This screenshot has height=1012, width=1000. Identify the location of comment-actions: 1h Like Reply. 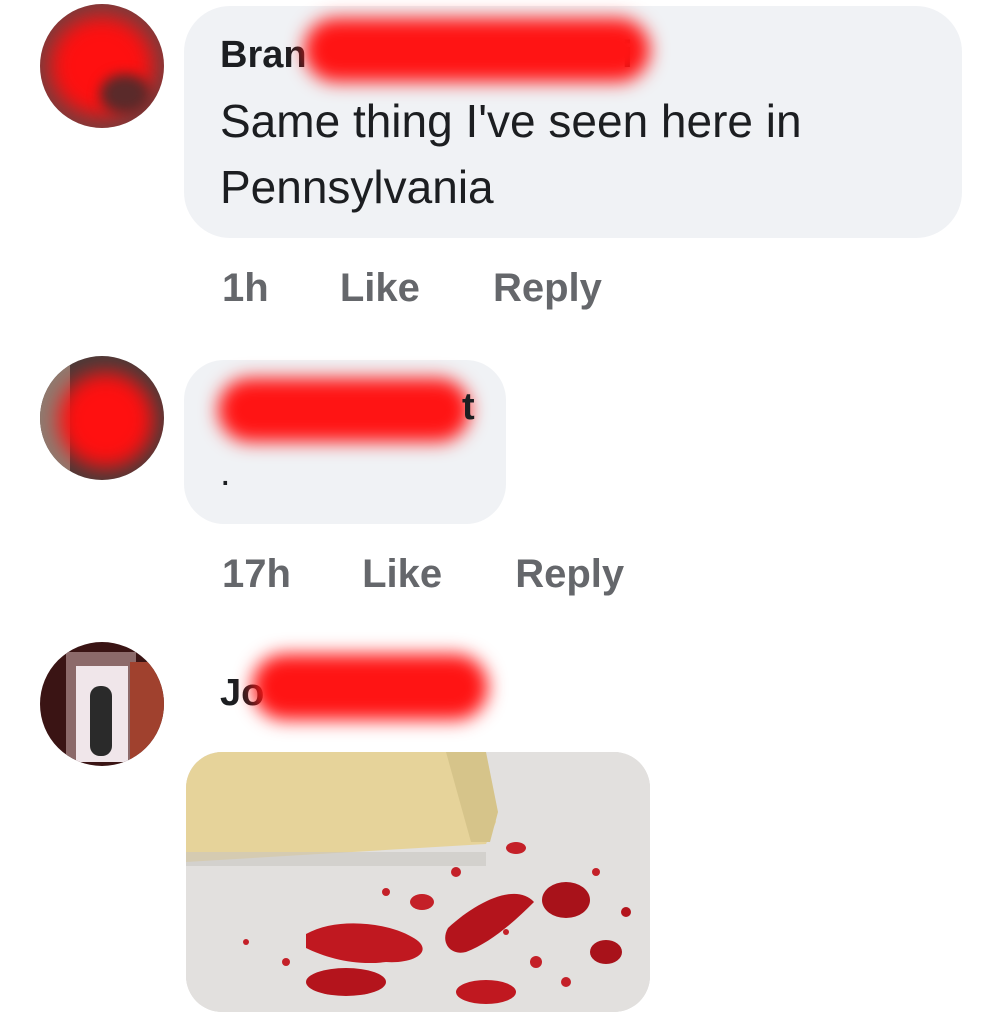
(412, 288).